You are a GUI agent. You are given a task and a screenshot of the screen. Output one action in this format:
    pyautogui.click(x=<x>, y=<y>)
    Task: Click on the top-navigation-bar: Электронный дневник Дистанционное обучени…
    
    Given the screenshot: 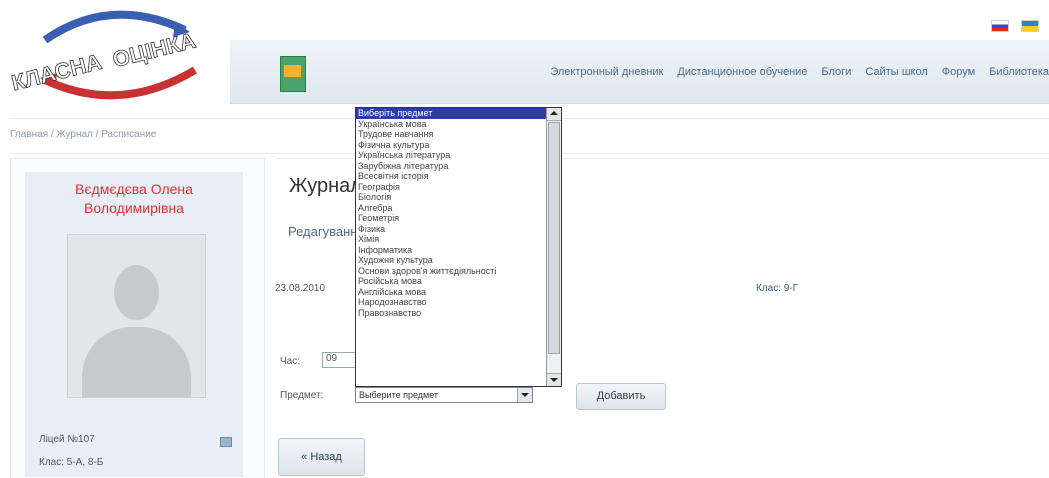 What is the action you would take?
    pyautogui.click(x=639, y=72)
    